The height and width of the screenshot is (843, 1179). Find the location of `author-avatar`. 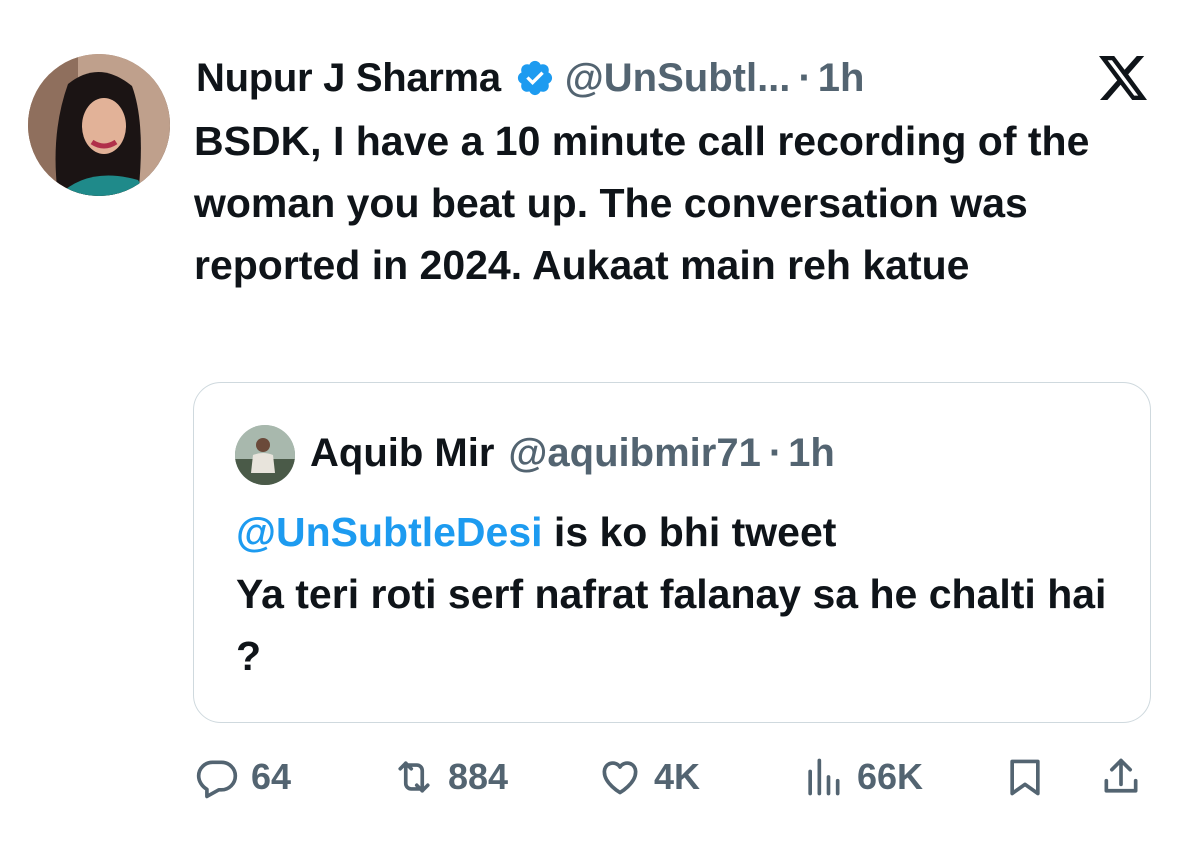

author-avatar is located at coordinates (99, 125).